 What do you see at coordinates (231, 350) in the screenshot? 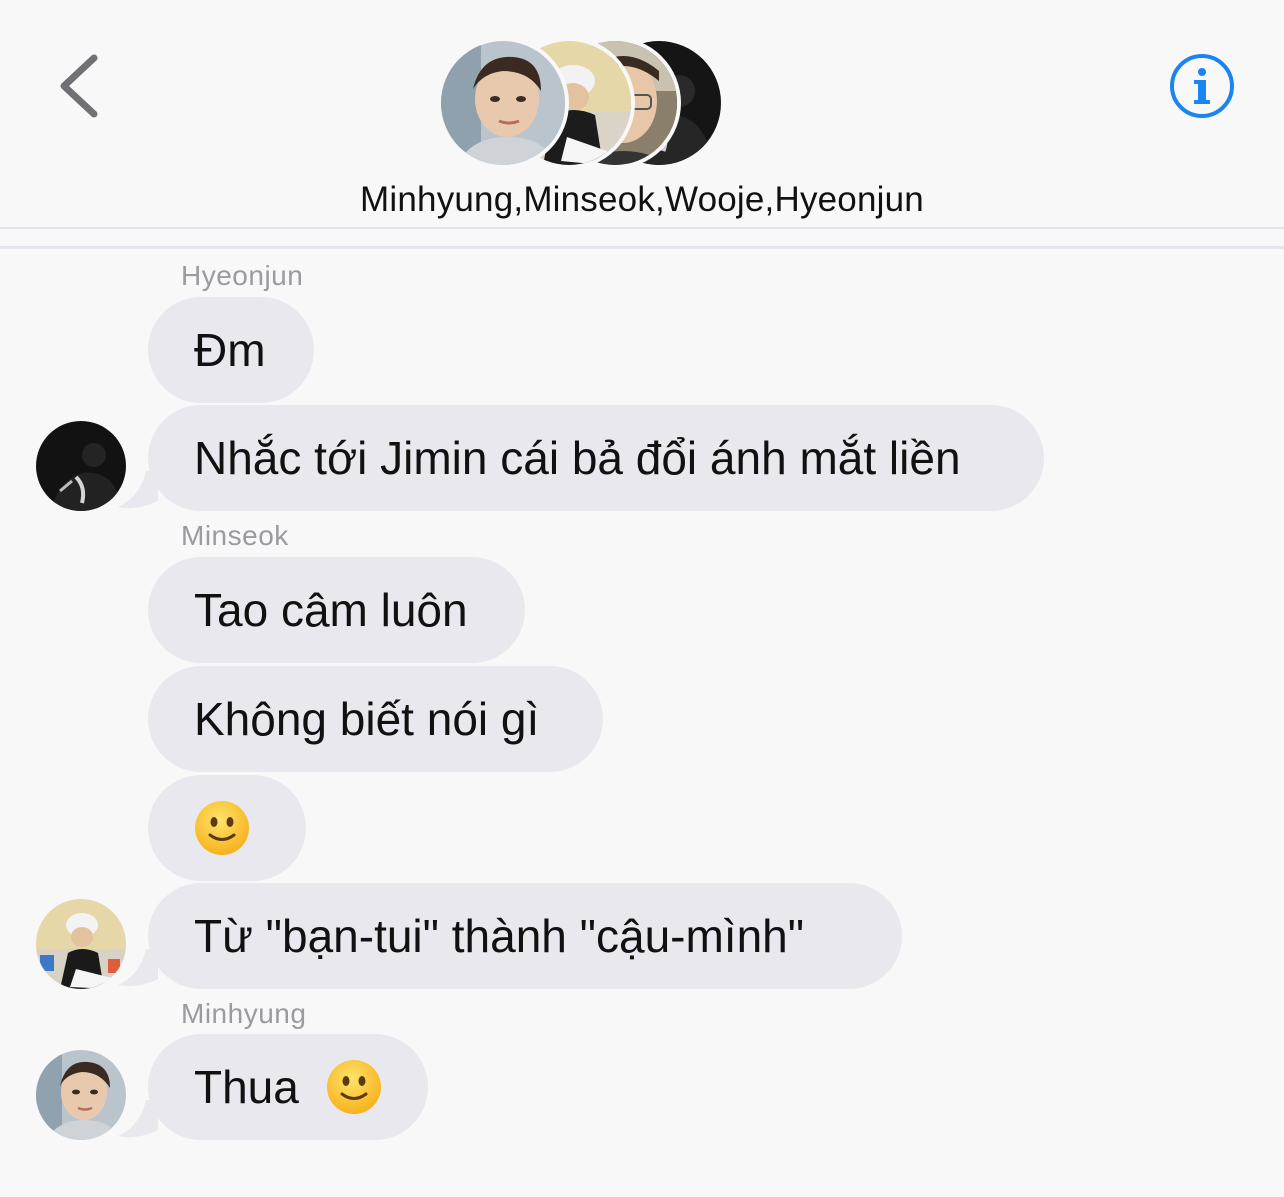
I see `message-bubble: Đm` at bounding box center [231, 350].